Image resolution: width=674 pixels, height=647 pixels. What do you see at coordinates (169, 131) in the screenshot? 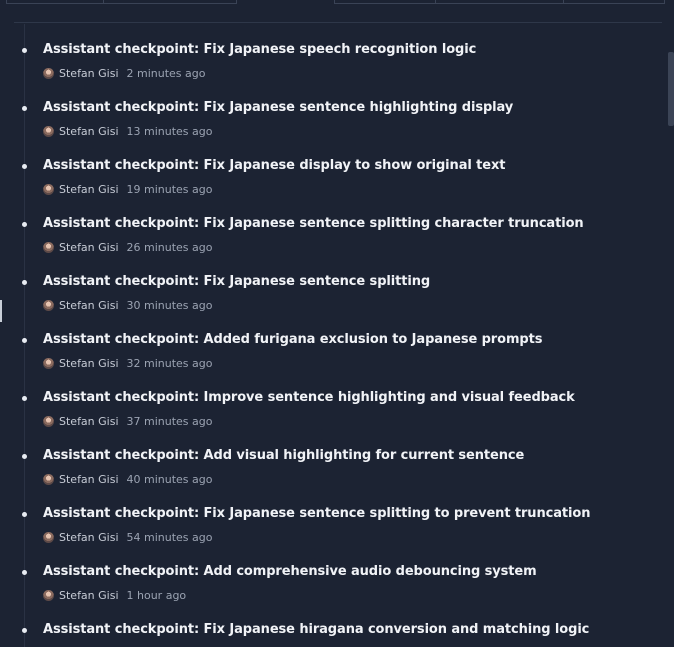
I see `commit-time: 13 minutes ago` at bounding box center [169, 131].